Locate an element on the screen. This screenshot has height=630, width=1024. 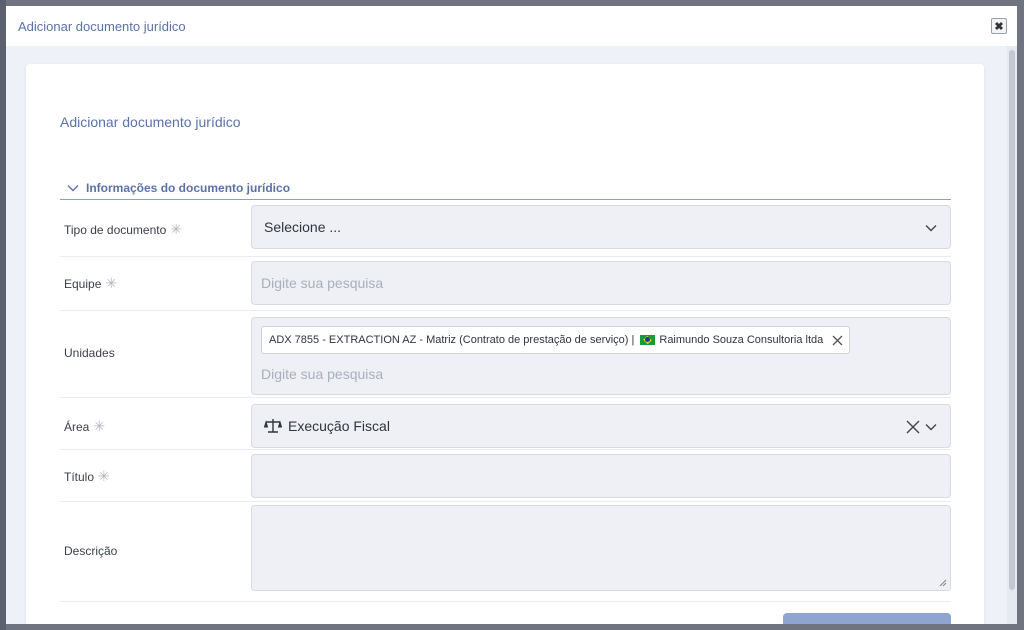
titulo-input is located at coordinates (601, 476).